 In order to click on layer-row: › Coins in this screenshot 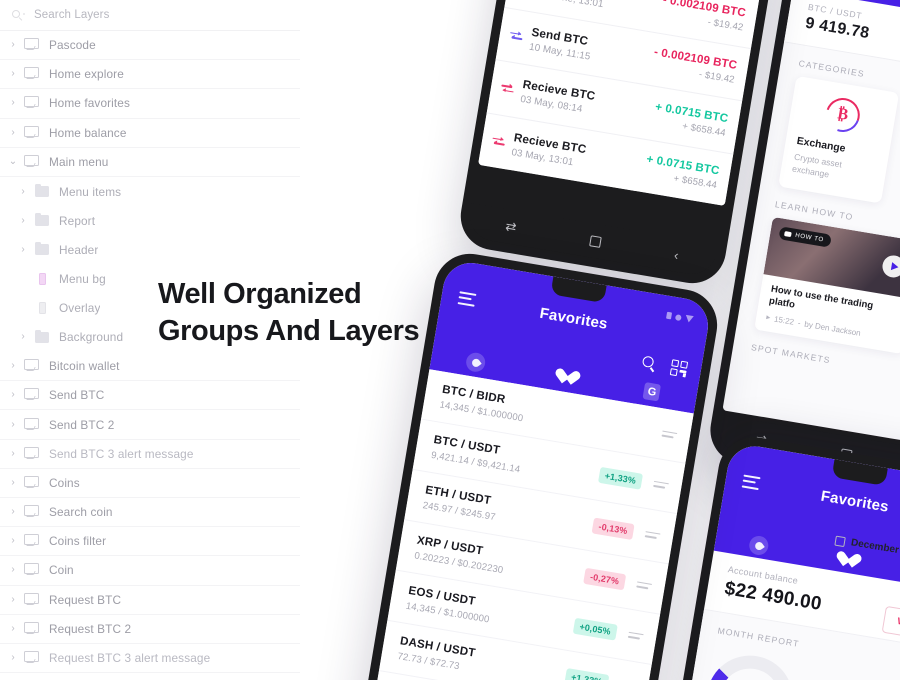, I will do `click(150, 483)`.